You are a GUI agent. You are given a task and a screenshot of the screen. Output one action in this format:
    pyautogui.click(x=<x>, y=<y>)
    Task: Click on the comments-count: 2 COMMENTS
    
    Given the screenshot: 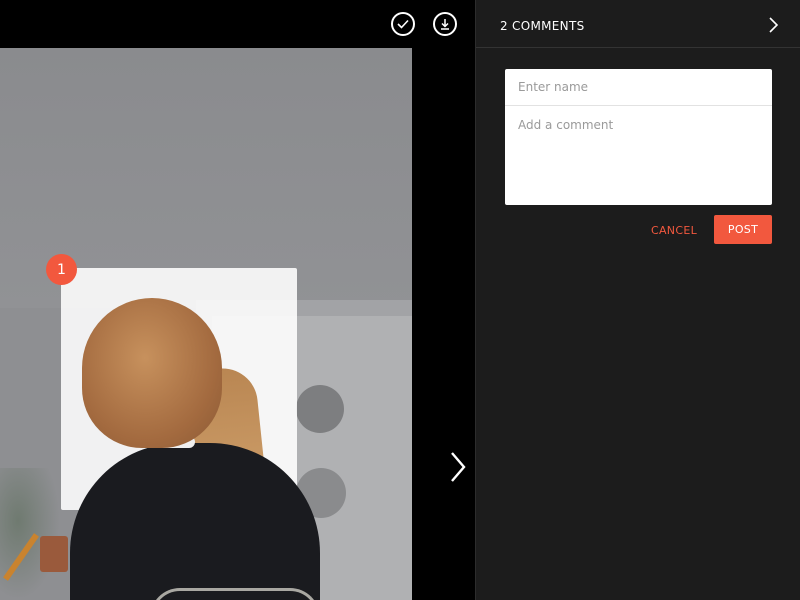 What is the action you would take?
    pyautogui.click(x=542, y=26)
    